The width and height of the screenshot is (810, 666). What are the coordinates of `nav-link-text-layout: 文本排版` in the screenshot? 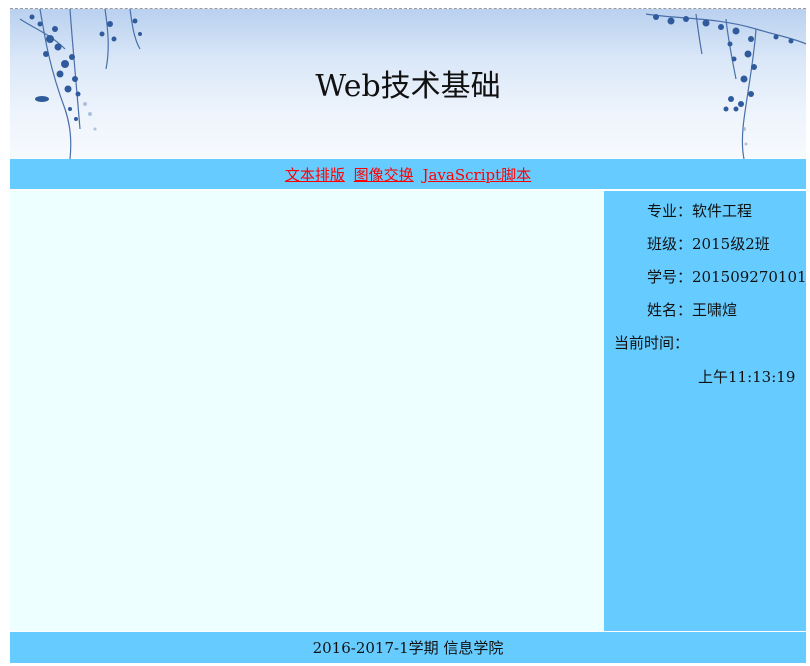 It's located at (315, 175).